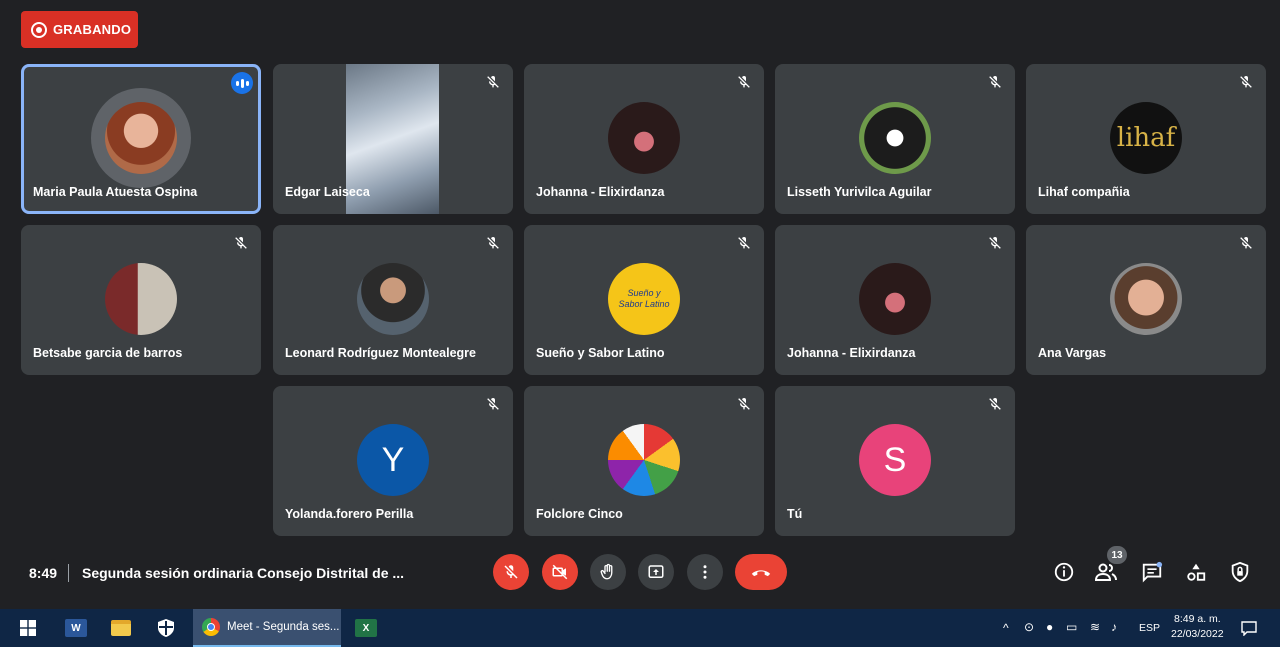 The image size is (1280, 647). I want to click on participant-tile: Lisseth Yurivilca Aguilar, so click(895, 139).